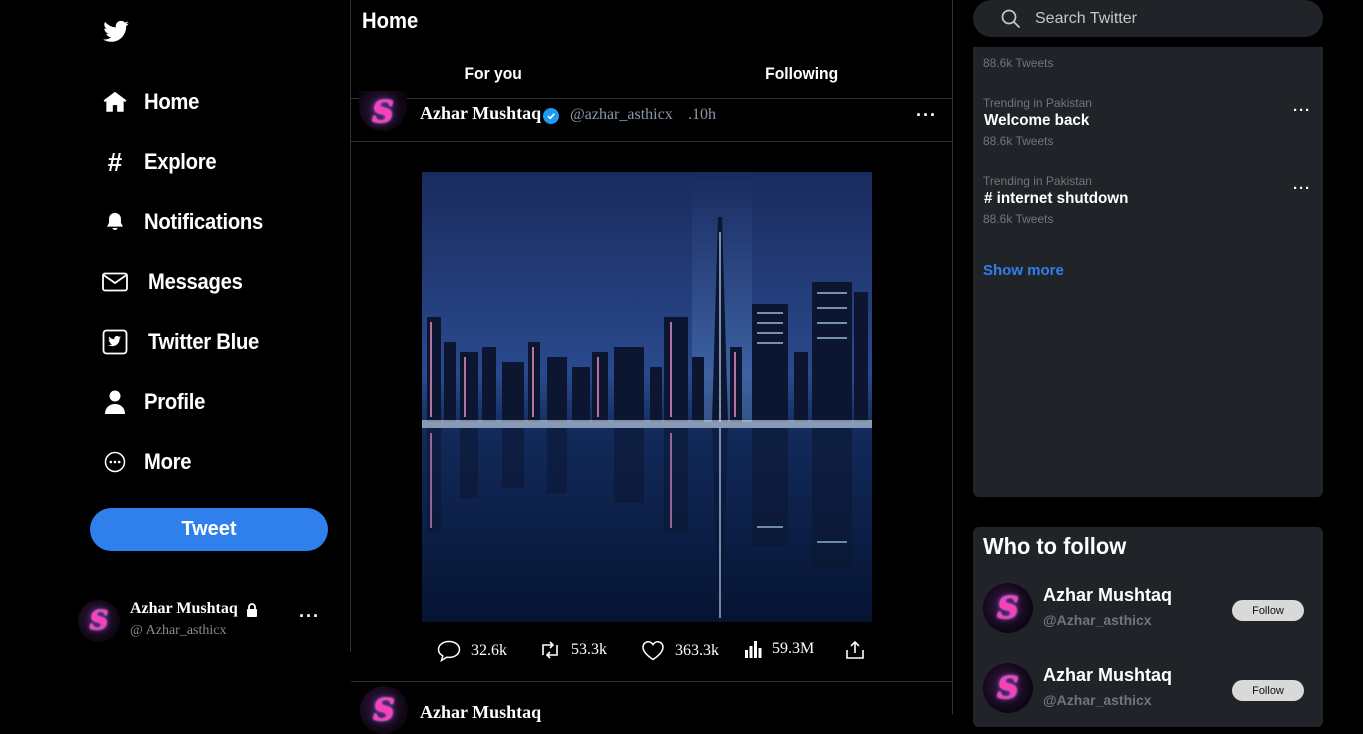  Describe the element at coordinates (209, 529) in the screenshot. I see `tweet-button: Tweet` at that location.